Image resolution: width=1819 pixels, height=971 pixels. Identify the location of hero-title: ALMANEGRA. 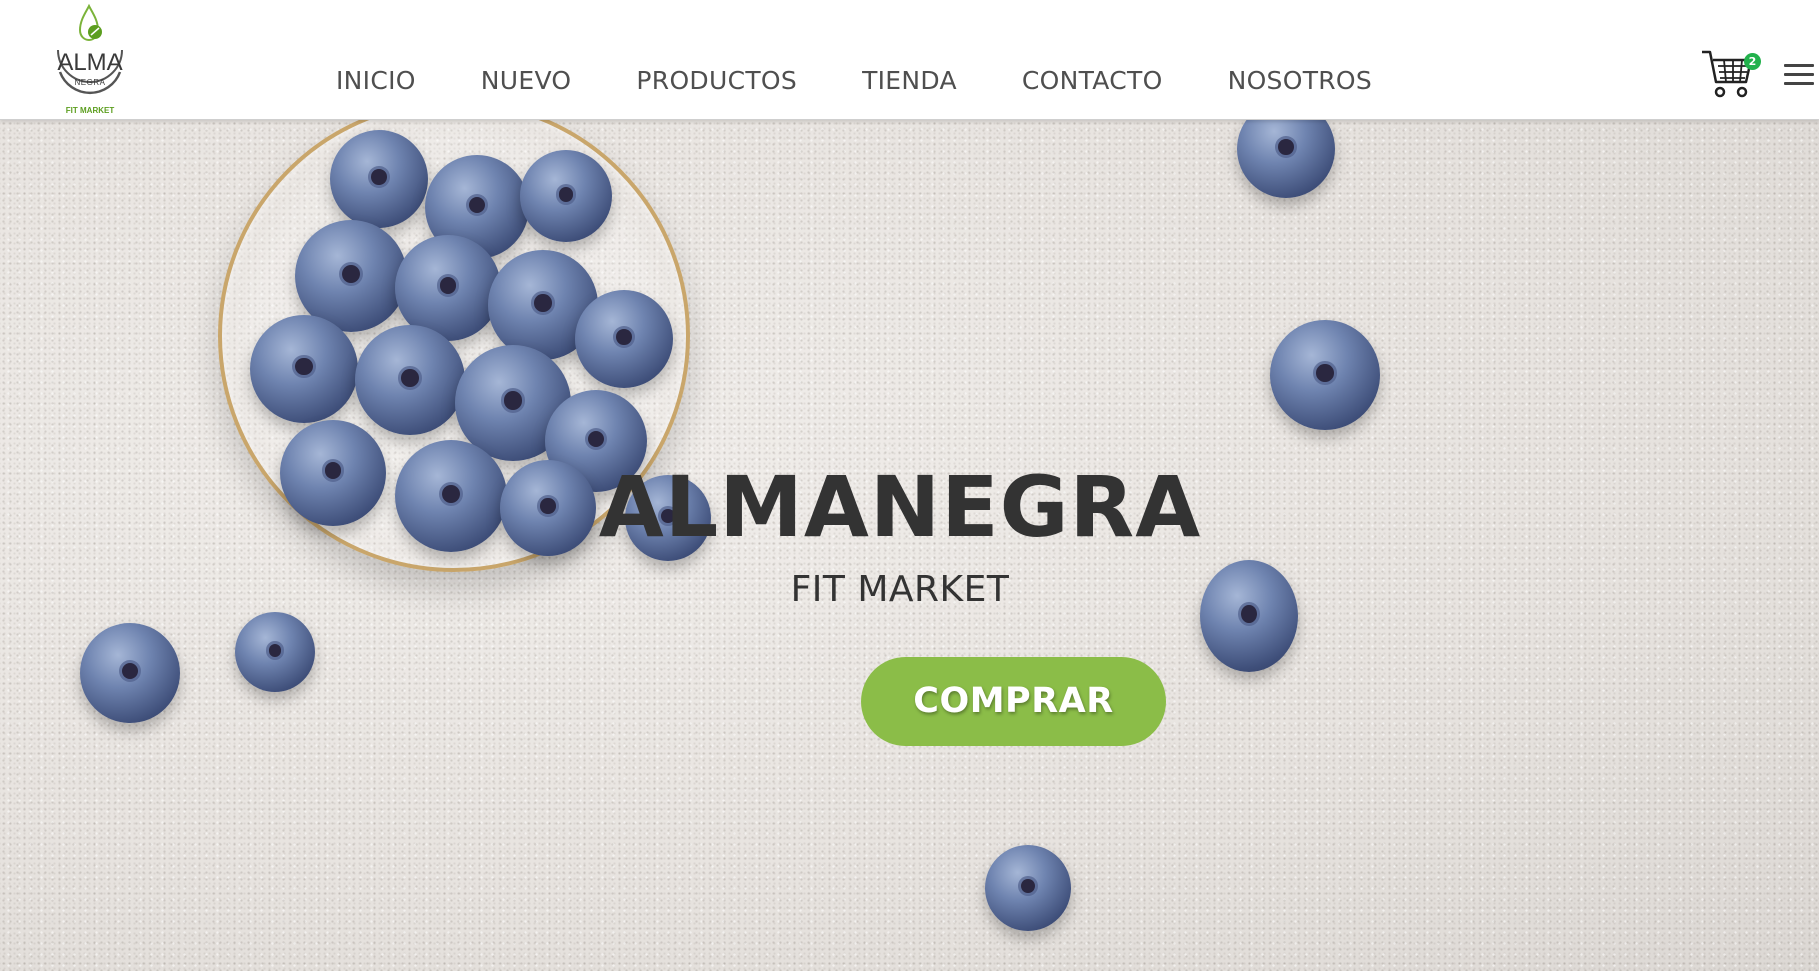
(900, 507).